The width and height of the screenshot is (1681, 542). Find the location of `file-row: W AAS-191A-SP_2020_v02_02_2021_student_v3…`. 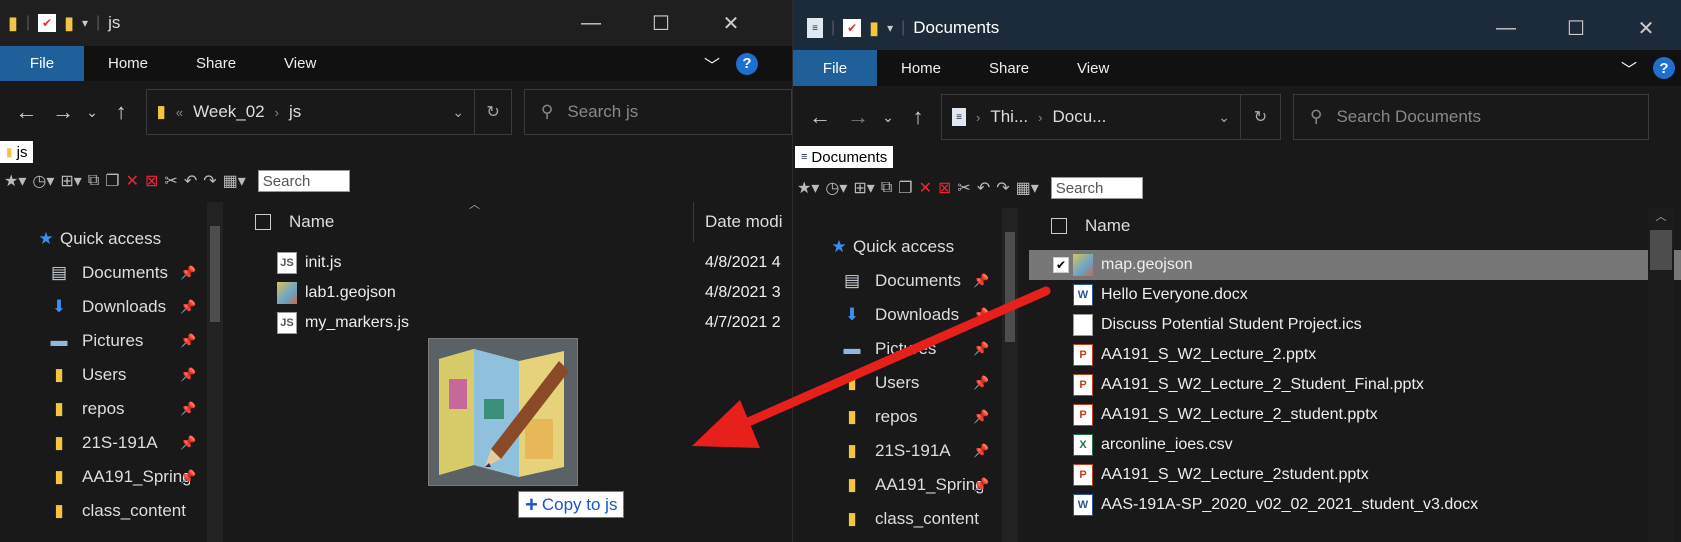

file-row: W AAS-191A-SP_2020_v02_02_2021_student_v3… is located at coordinates (1355, 505).